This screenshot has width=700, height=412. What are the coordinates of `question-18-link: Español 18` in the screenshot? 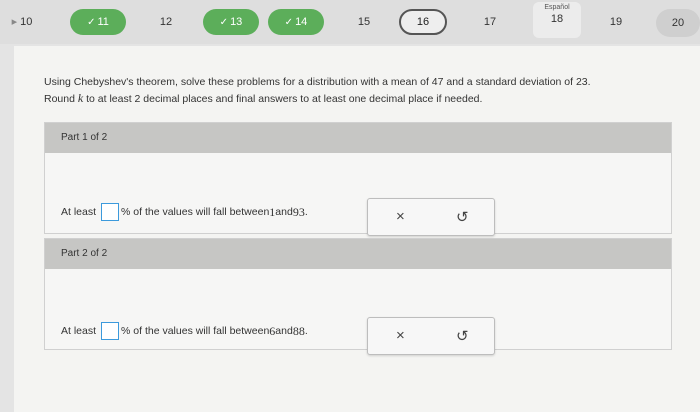 It's located at (557, 20).